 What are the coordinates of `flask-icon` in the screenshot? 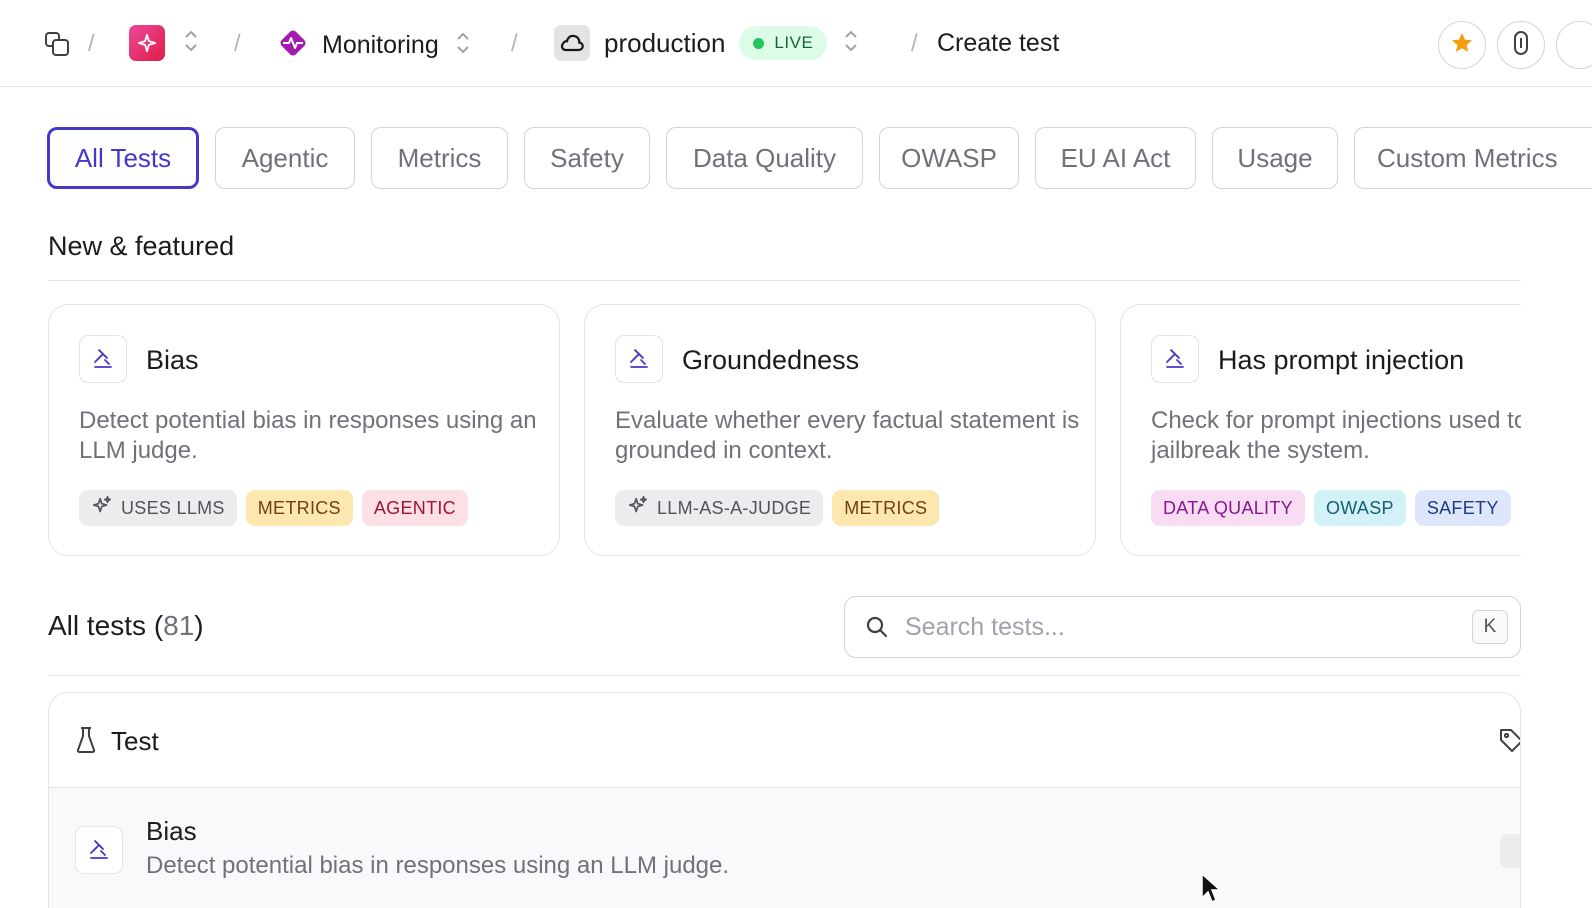 It's located at (86, 742).